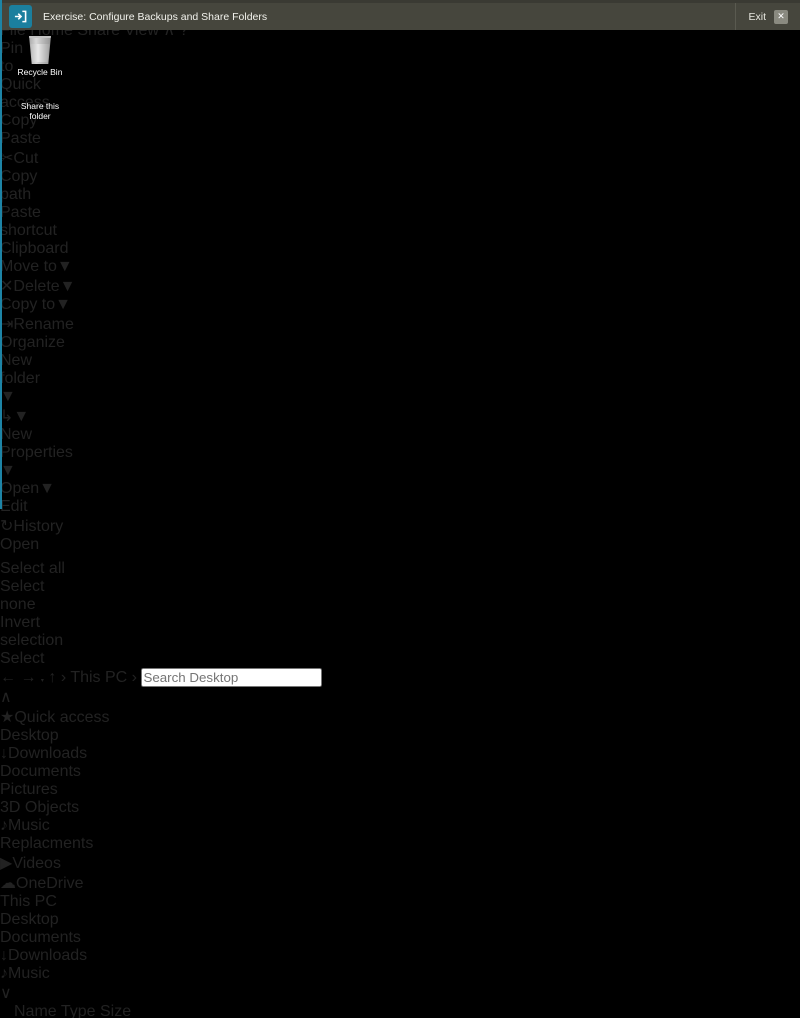  Describe the element at coordinates (16, 434) in the screenshot. I see `group-label-new: New` at that location.